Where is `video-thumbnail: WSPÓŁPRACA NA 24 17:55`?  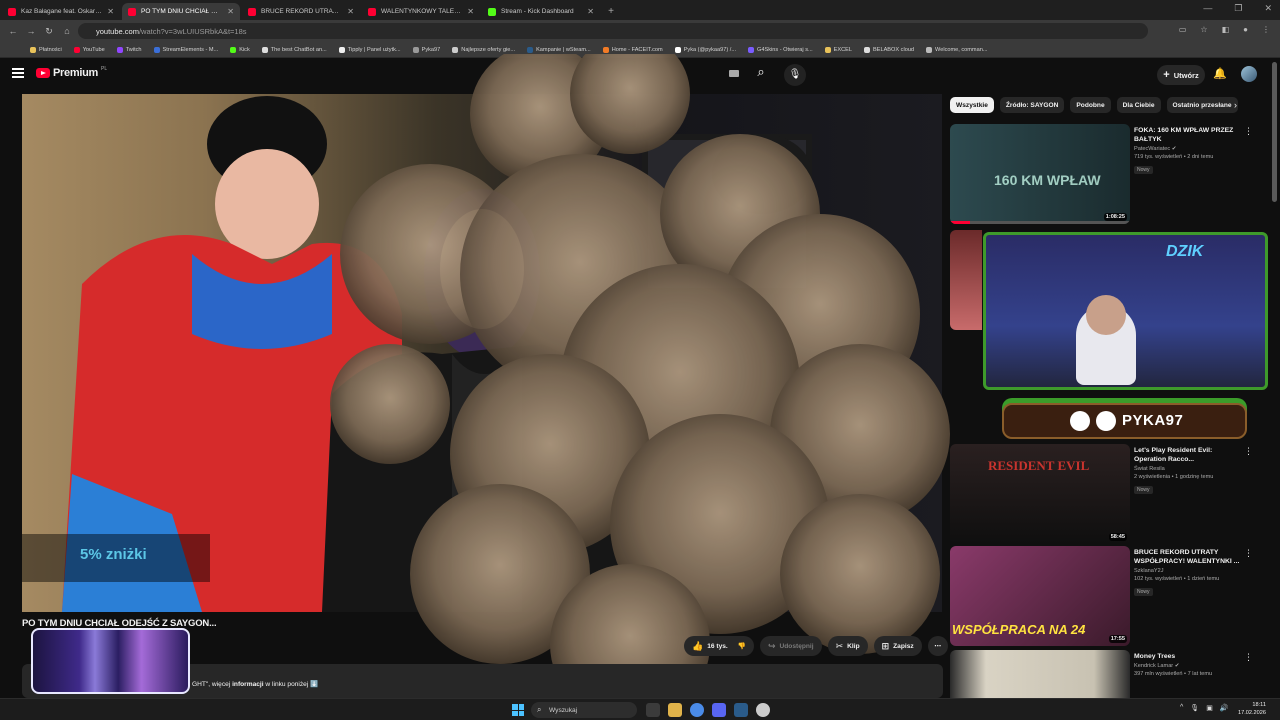
video-thumbnail: WSPÓŁPRACA NA 24 17:55 is located at coordinates (1040, 596).